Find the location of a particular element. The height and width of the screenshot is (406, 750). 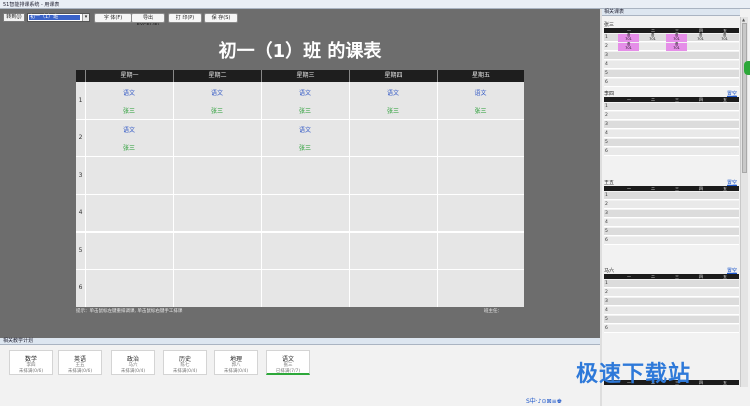

headmaster-label: 班主任： is located at coordinates (493, 311).